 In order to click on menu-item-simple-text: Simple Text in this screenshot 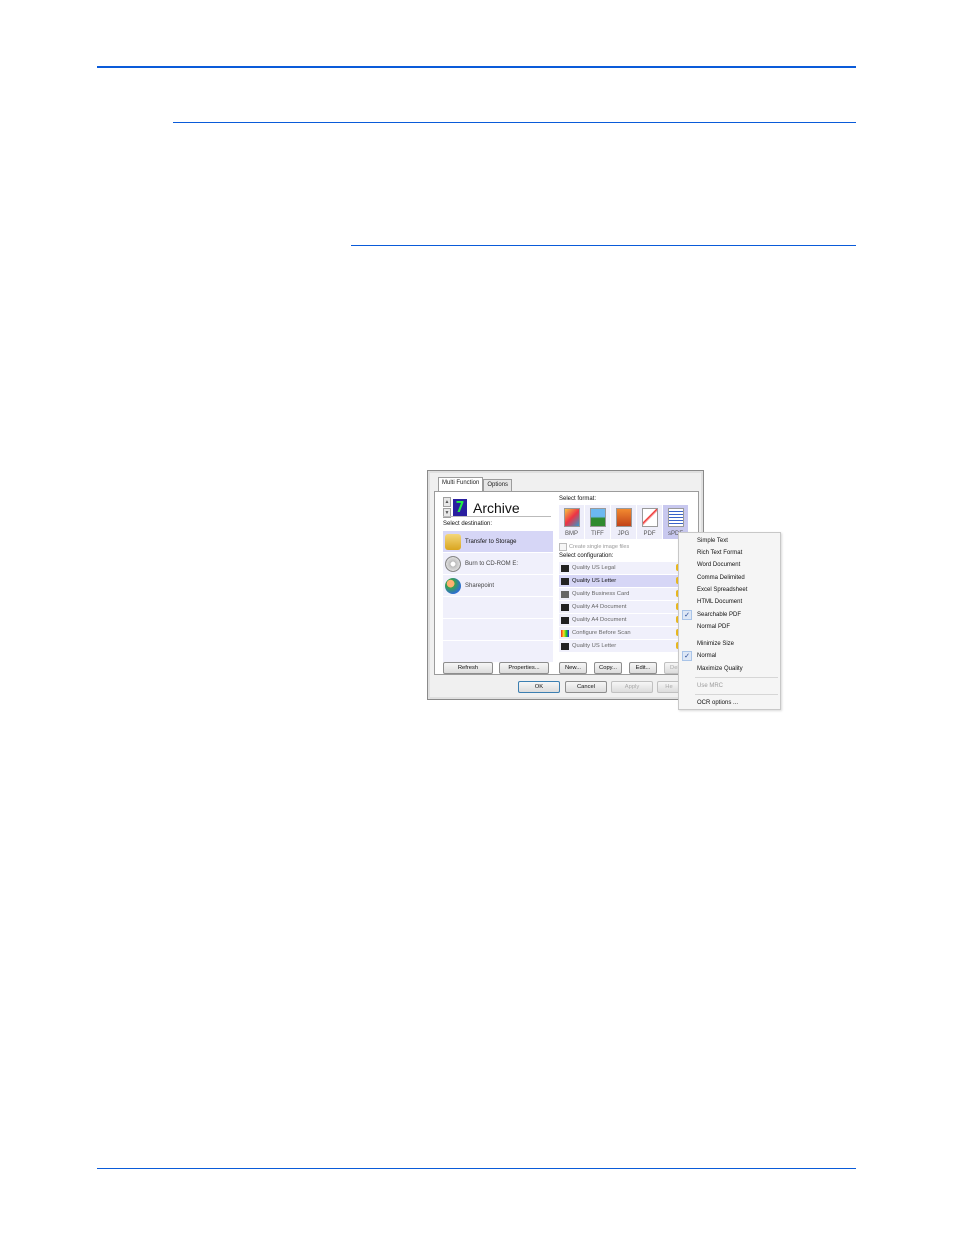, I will do `click(729, 541)`.